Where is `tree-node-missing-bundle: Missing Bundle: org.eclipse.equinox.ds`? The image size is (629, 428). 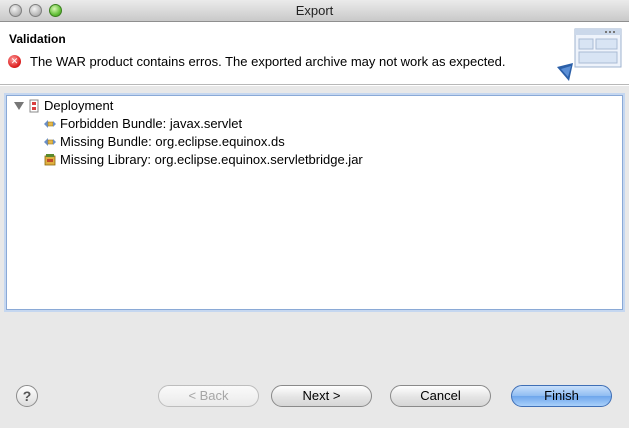
tree-node-missing-bundle: Missing Bundle: org.eclipse.equinox.ds is located at coordinates (257, 142).